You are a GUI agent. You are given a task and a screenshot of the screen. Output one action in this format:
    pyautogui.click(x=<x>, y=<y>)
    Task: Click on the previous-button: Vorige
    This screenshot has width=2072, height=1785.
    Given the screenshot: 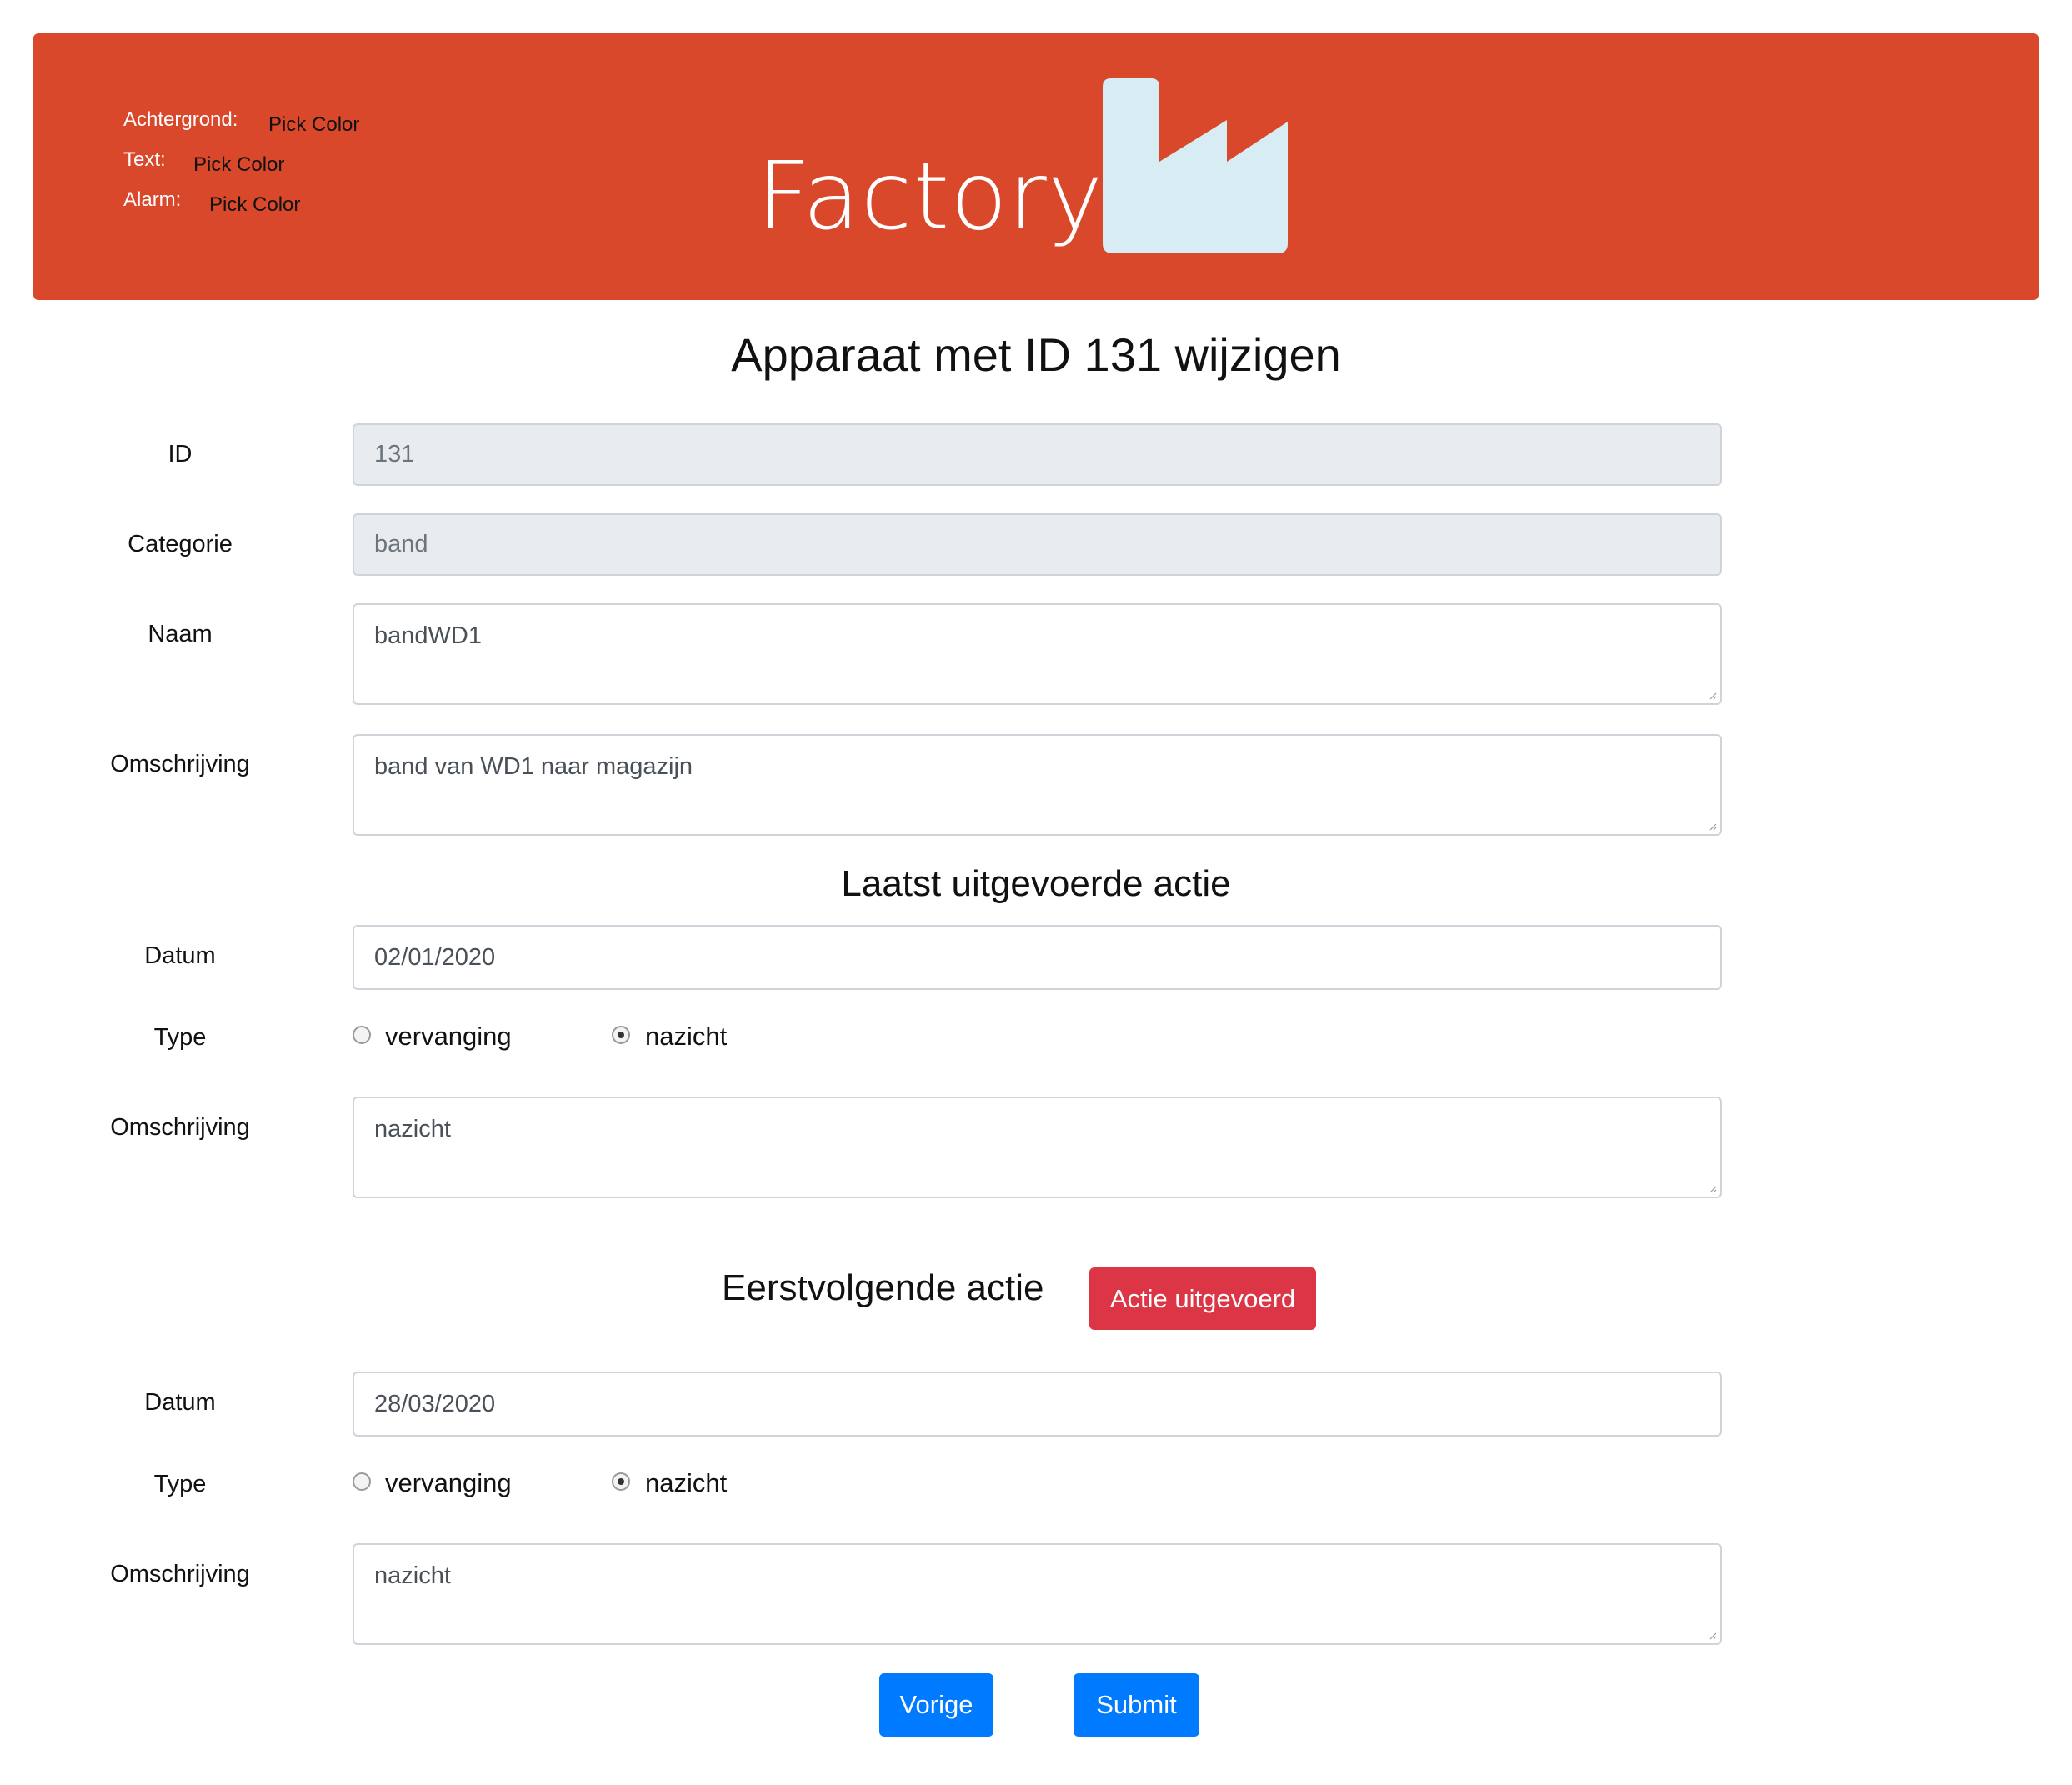 What is the action you would take?
    pyautogui.click(x=936, y=1705)
    